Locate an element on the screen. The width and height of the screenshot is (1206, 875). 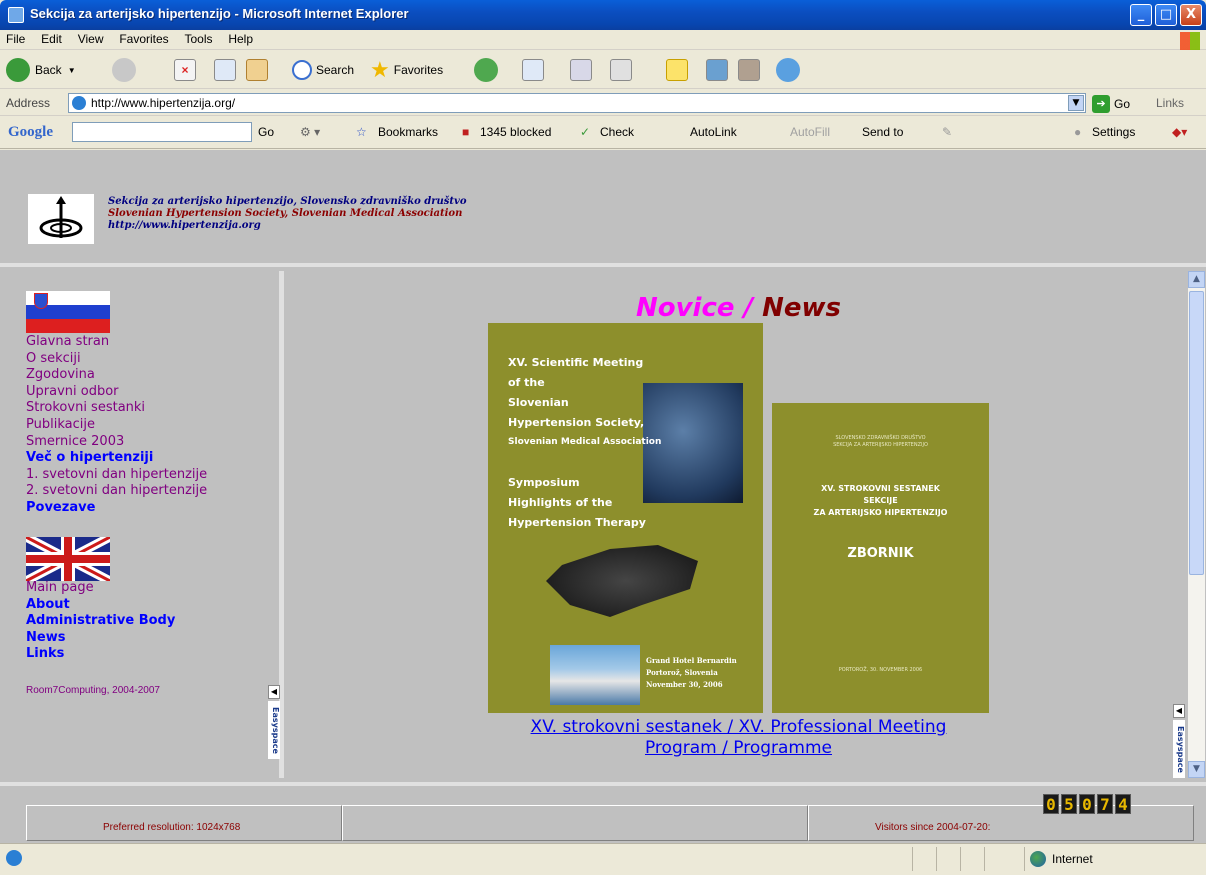
easyspace-badge-right: ◀ Easyspace is located at coordinates (1179, 741).